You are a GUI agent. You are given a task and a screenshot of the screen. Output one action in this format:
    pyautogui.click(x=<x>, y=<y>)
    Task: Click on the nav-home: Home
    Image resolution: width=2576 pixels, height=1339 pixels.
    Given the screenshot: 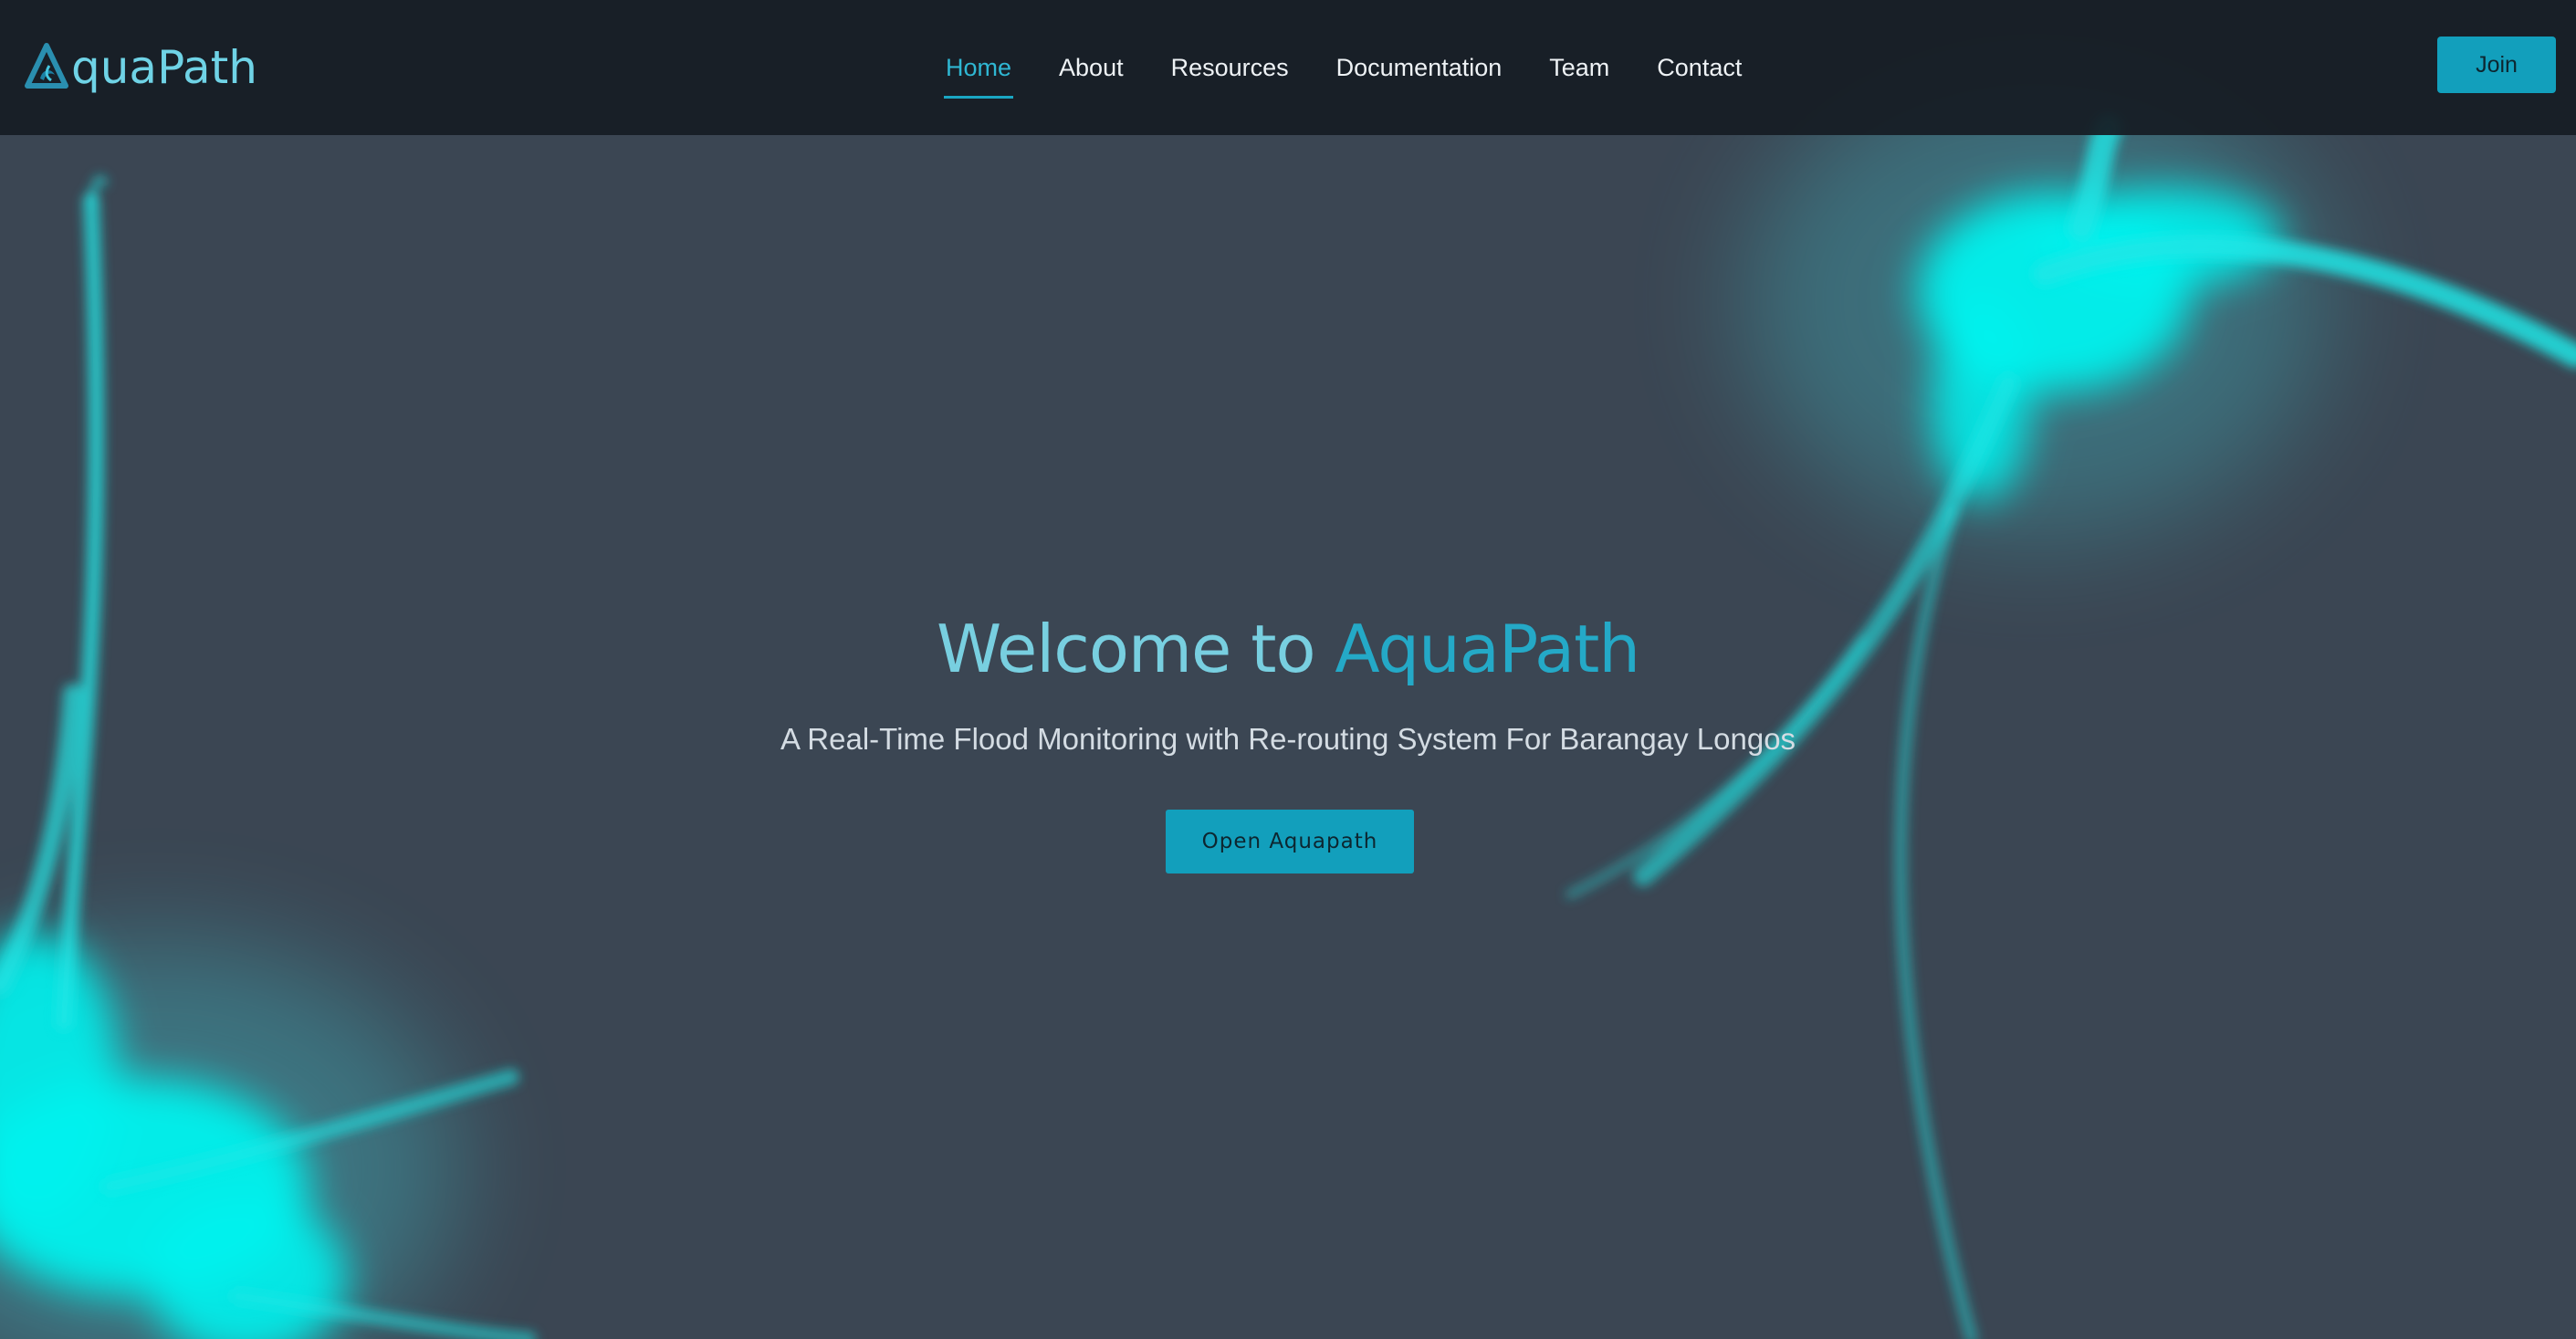 What is the action you would take?
    pyautogui.click(x=978, y=77)
    